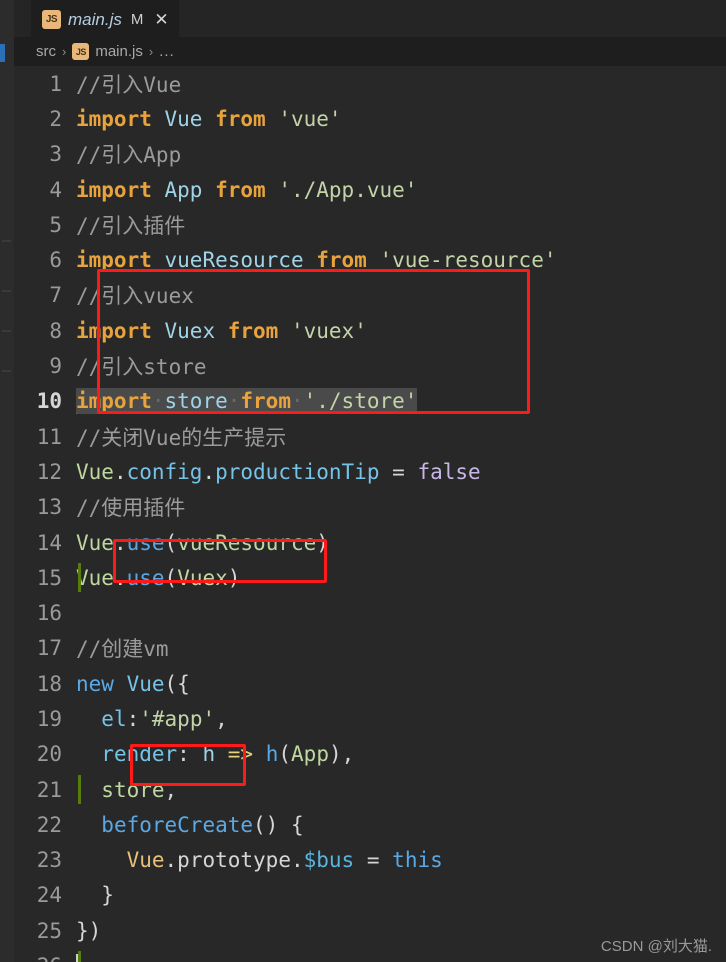 The width and height of the screenshot is (726, 962). What do you see at coordinates (49, 895) in the screenshot?
I see `line-number: 24` at bounding box center [49, 895].